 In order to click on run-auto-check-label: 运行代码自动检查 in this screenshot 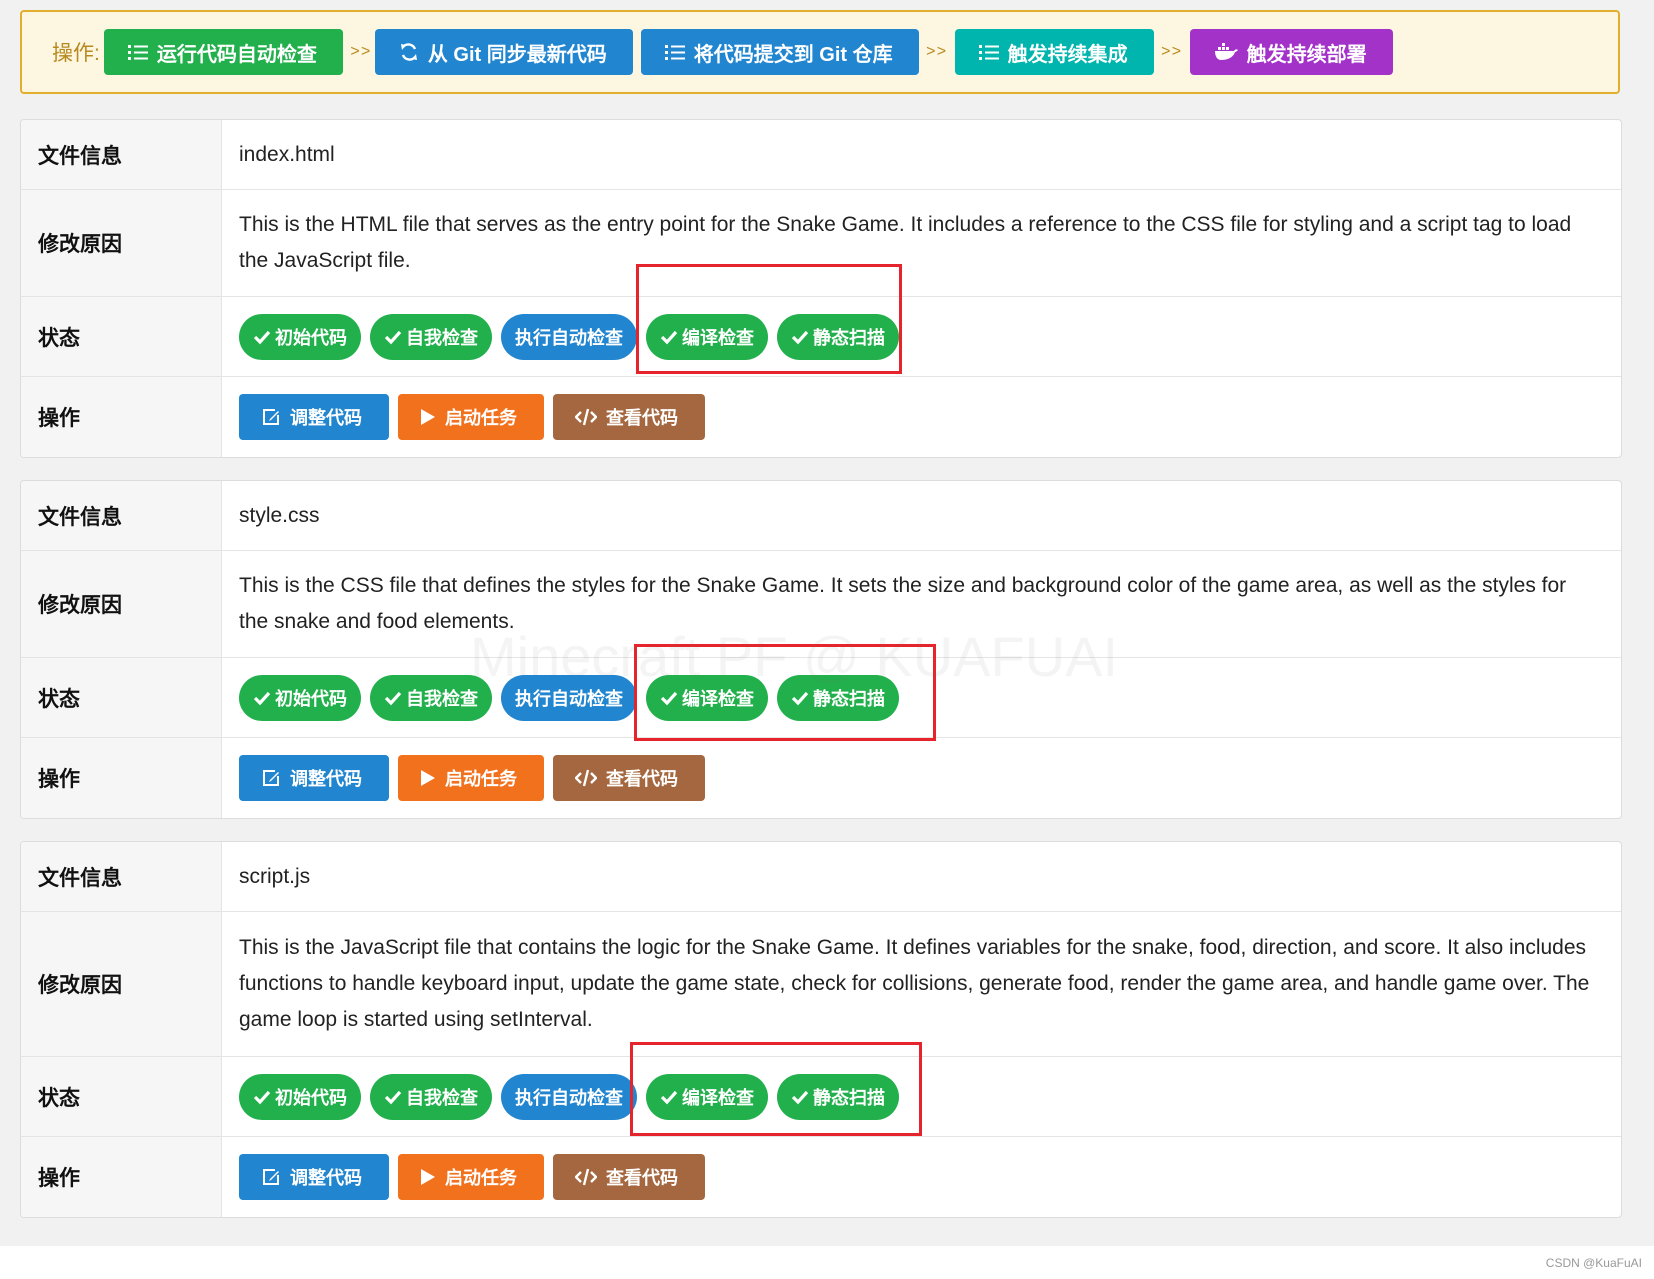, I will do `click(236, 54)`.